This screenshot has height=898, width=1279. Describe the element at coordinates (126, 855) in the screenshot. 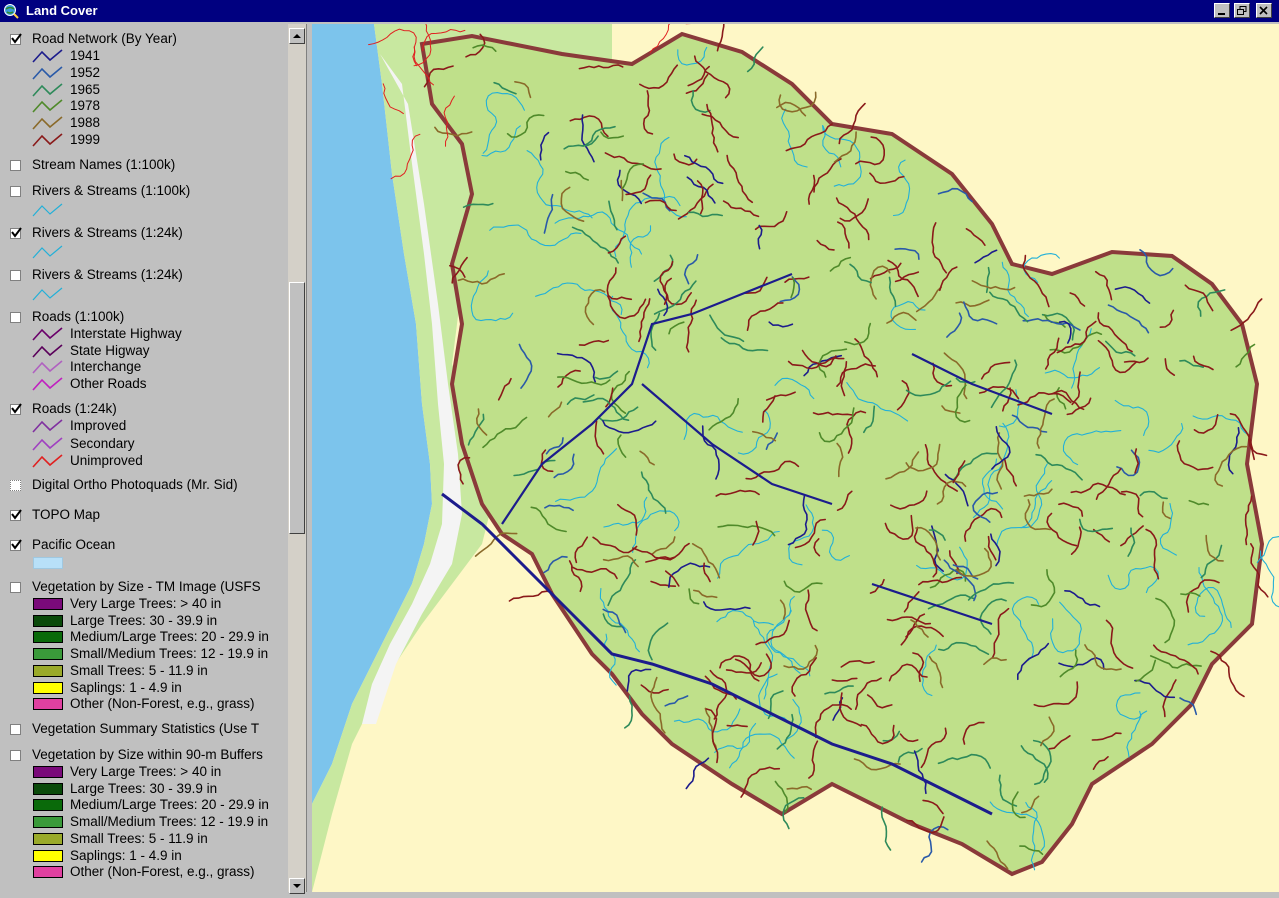

I see `veg-buffer-item-label: Saplings: 1 - 4.9 in` at that location.